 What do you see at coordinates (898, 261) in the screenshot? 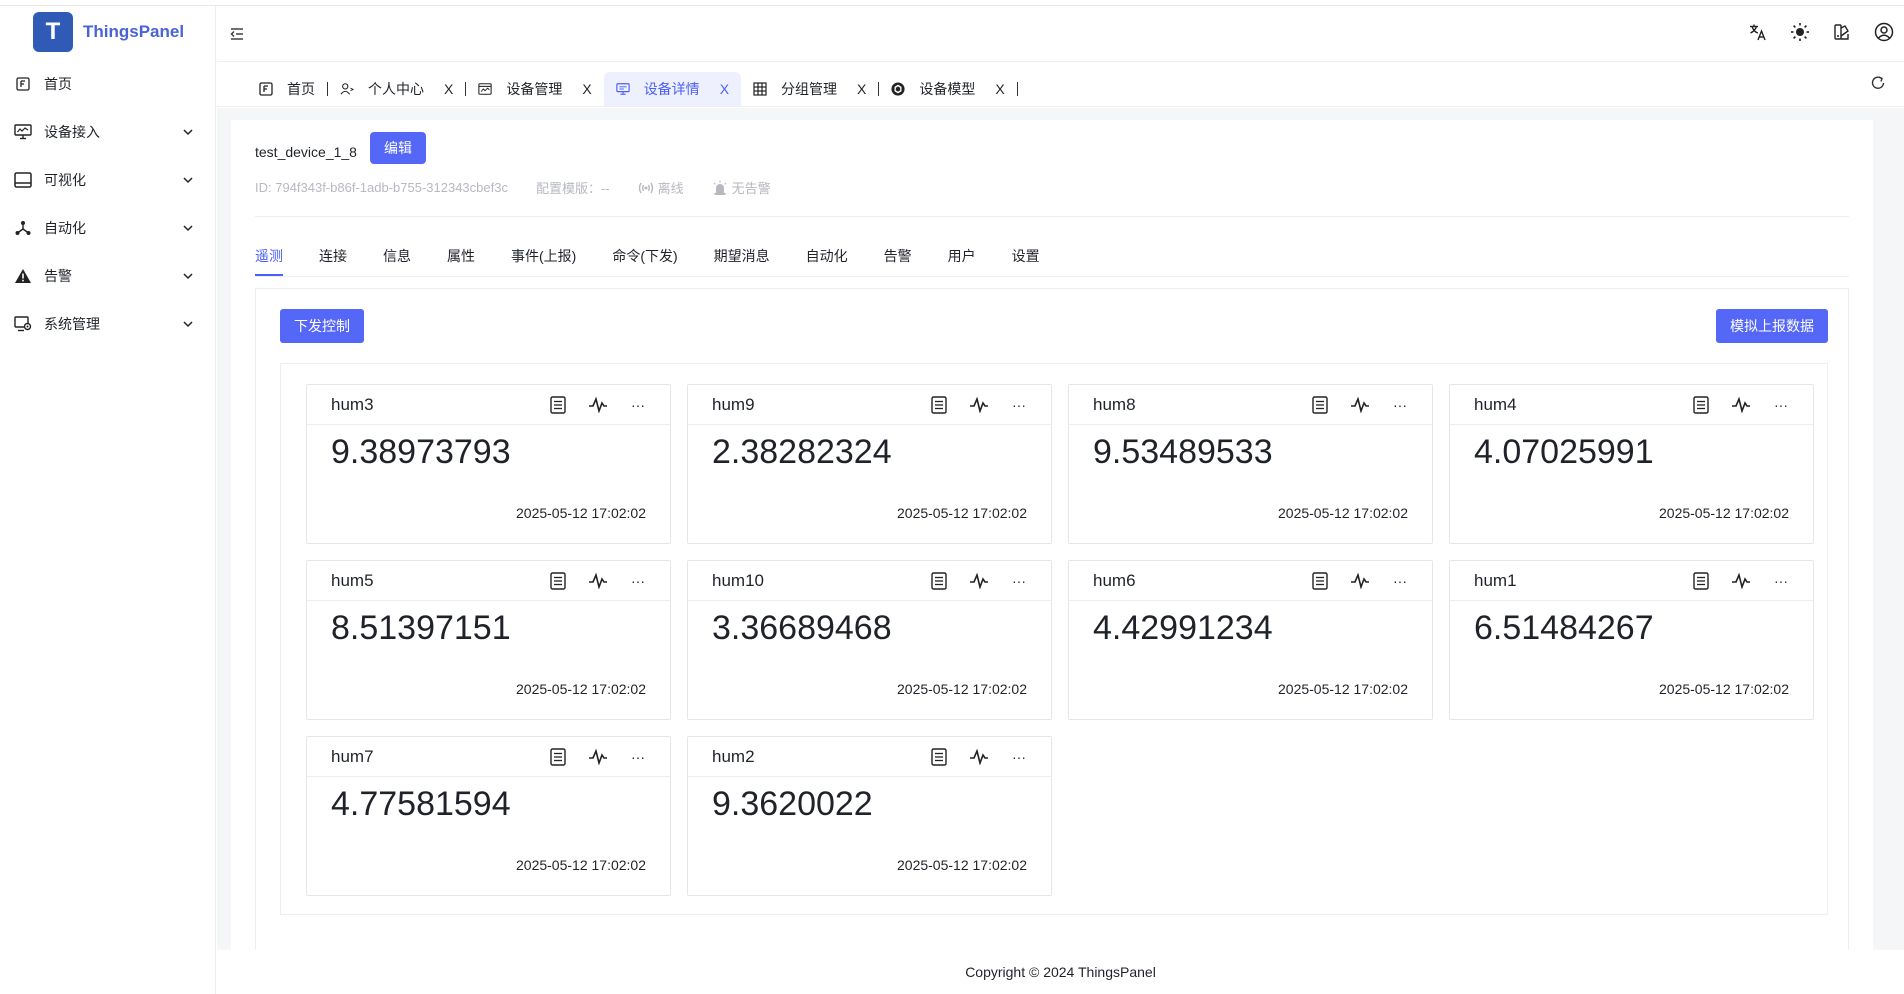
I see `detail-tab-8: 告警` at bounding box center [898, 261].